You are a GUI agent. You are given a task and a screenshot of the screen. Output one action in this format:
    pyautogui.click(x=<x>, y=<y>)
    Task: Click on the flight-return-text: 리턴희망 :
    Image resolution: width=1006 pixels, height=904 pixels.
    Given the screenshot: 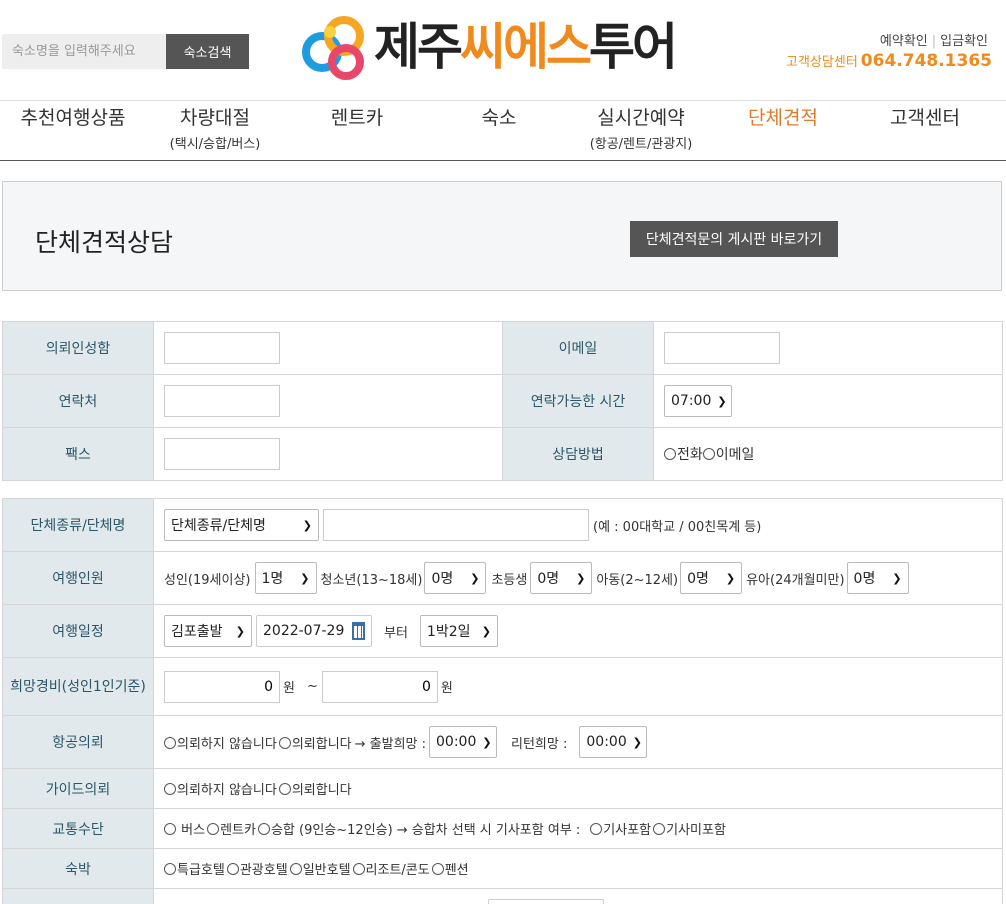 What is the action you would take?
    pyautogui.click(x=539, y=744)
    